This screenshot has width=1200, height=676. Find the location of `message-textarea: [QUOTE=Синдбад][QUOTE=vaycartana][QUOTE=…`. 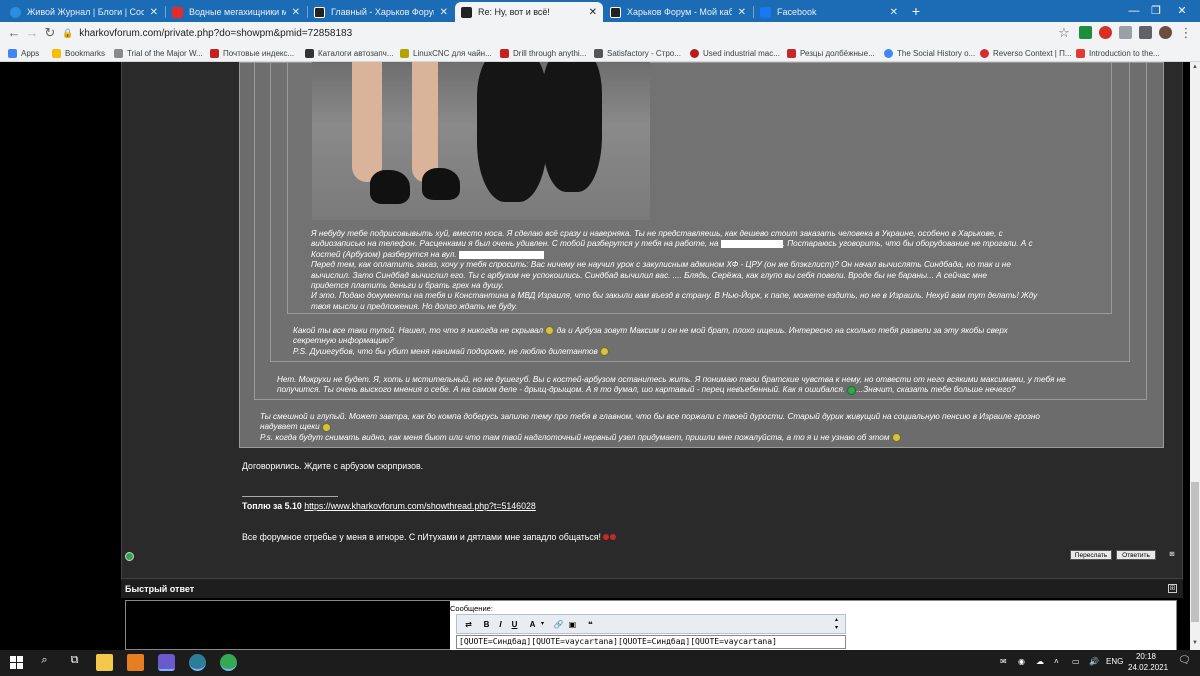

message-textarea: [QUOTE=Синдбад][QUOTE=vaycartana][QUOTE=… is located at coordinates (651, 642).